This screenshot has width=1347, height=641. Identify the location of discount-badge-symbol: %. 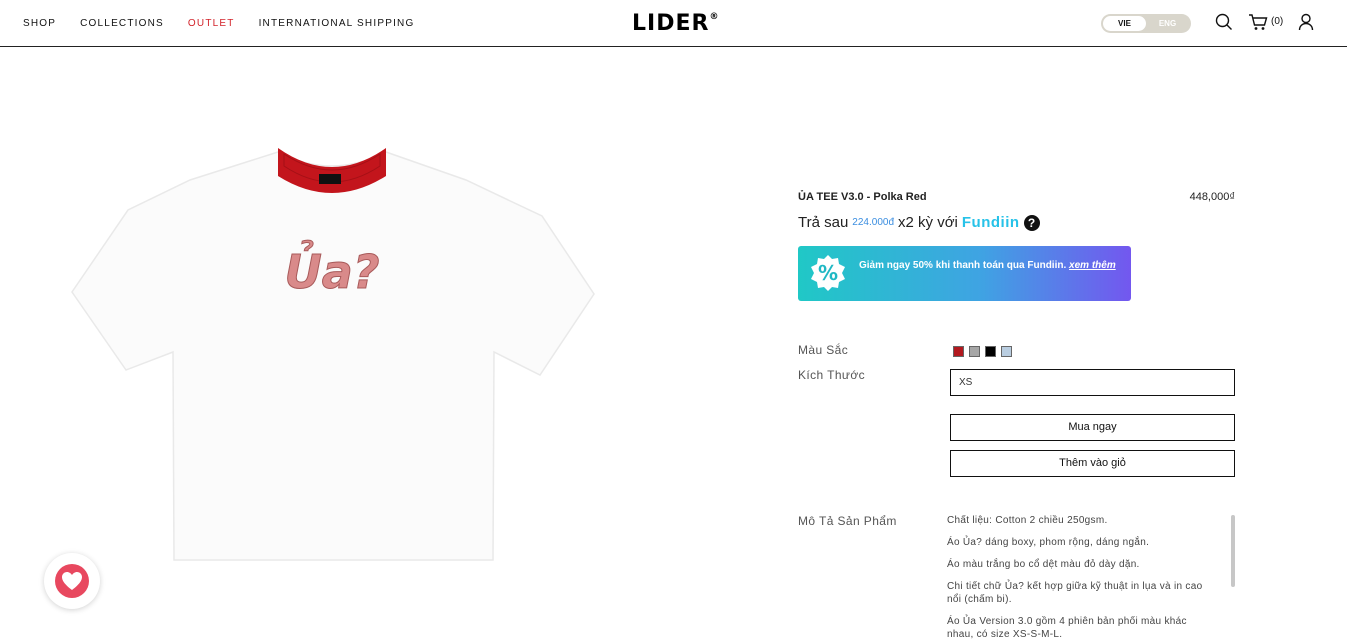
(828, 273).